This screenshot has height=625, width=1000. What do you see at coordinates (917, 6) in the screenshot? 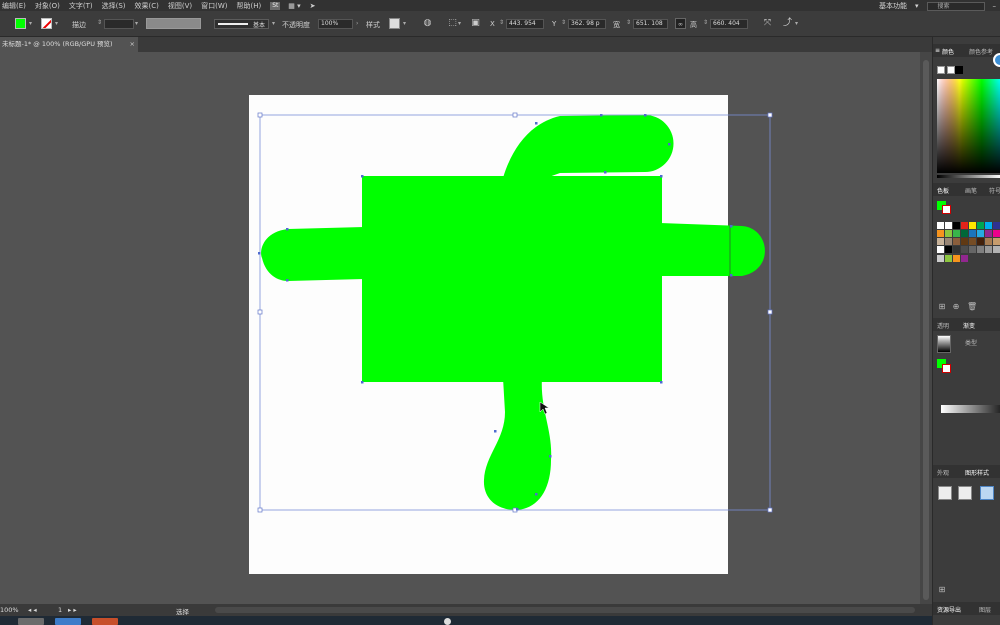
I see `workspace-dropdown-icon: ▾` at bounding box center [917, 6].